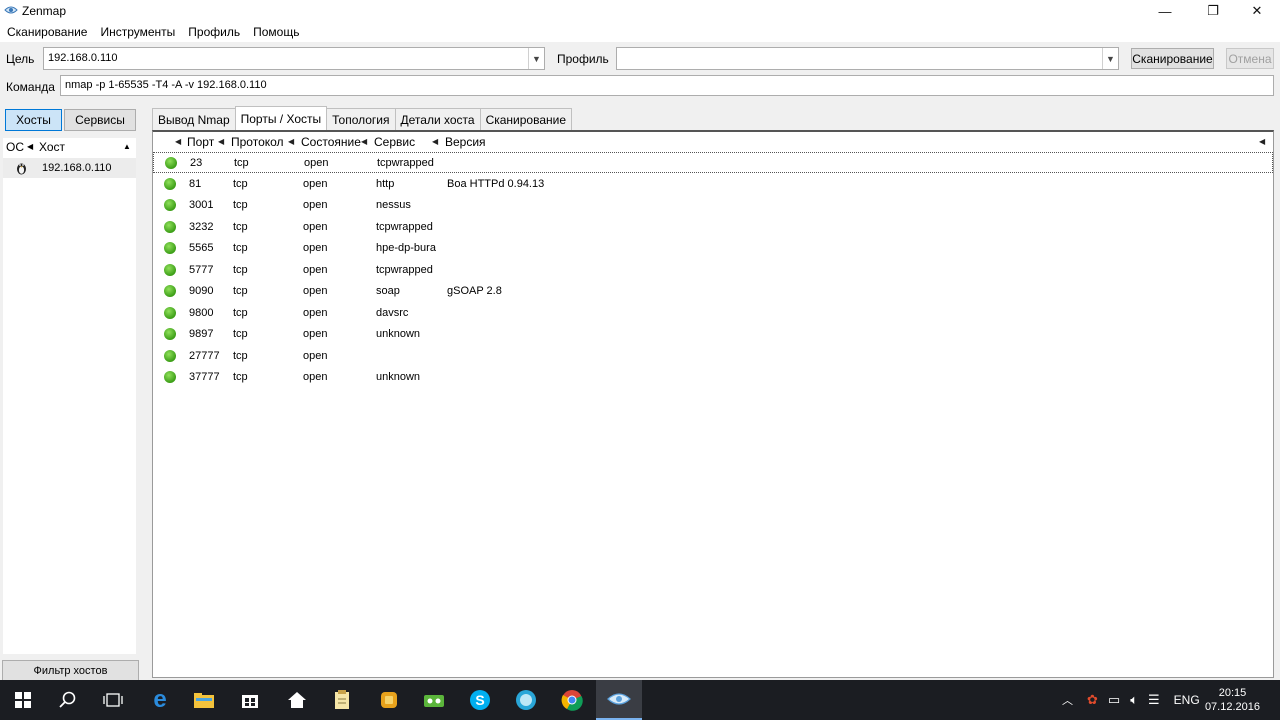 The height and width of the screenshot is (720, 1280). I want to click on table-row: 5777 tcp open tcpwrapped, so click(713, 270).